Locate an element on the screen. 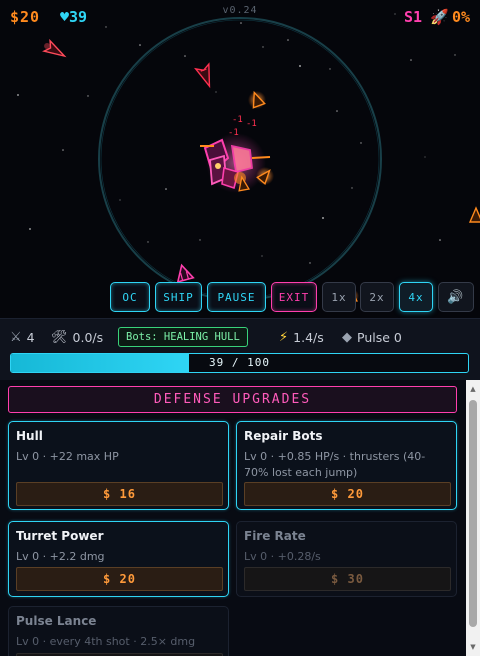 This screenshot has width=480, height=656. enemy-ship-pink is located at coordinates (185, 273).